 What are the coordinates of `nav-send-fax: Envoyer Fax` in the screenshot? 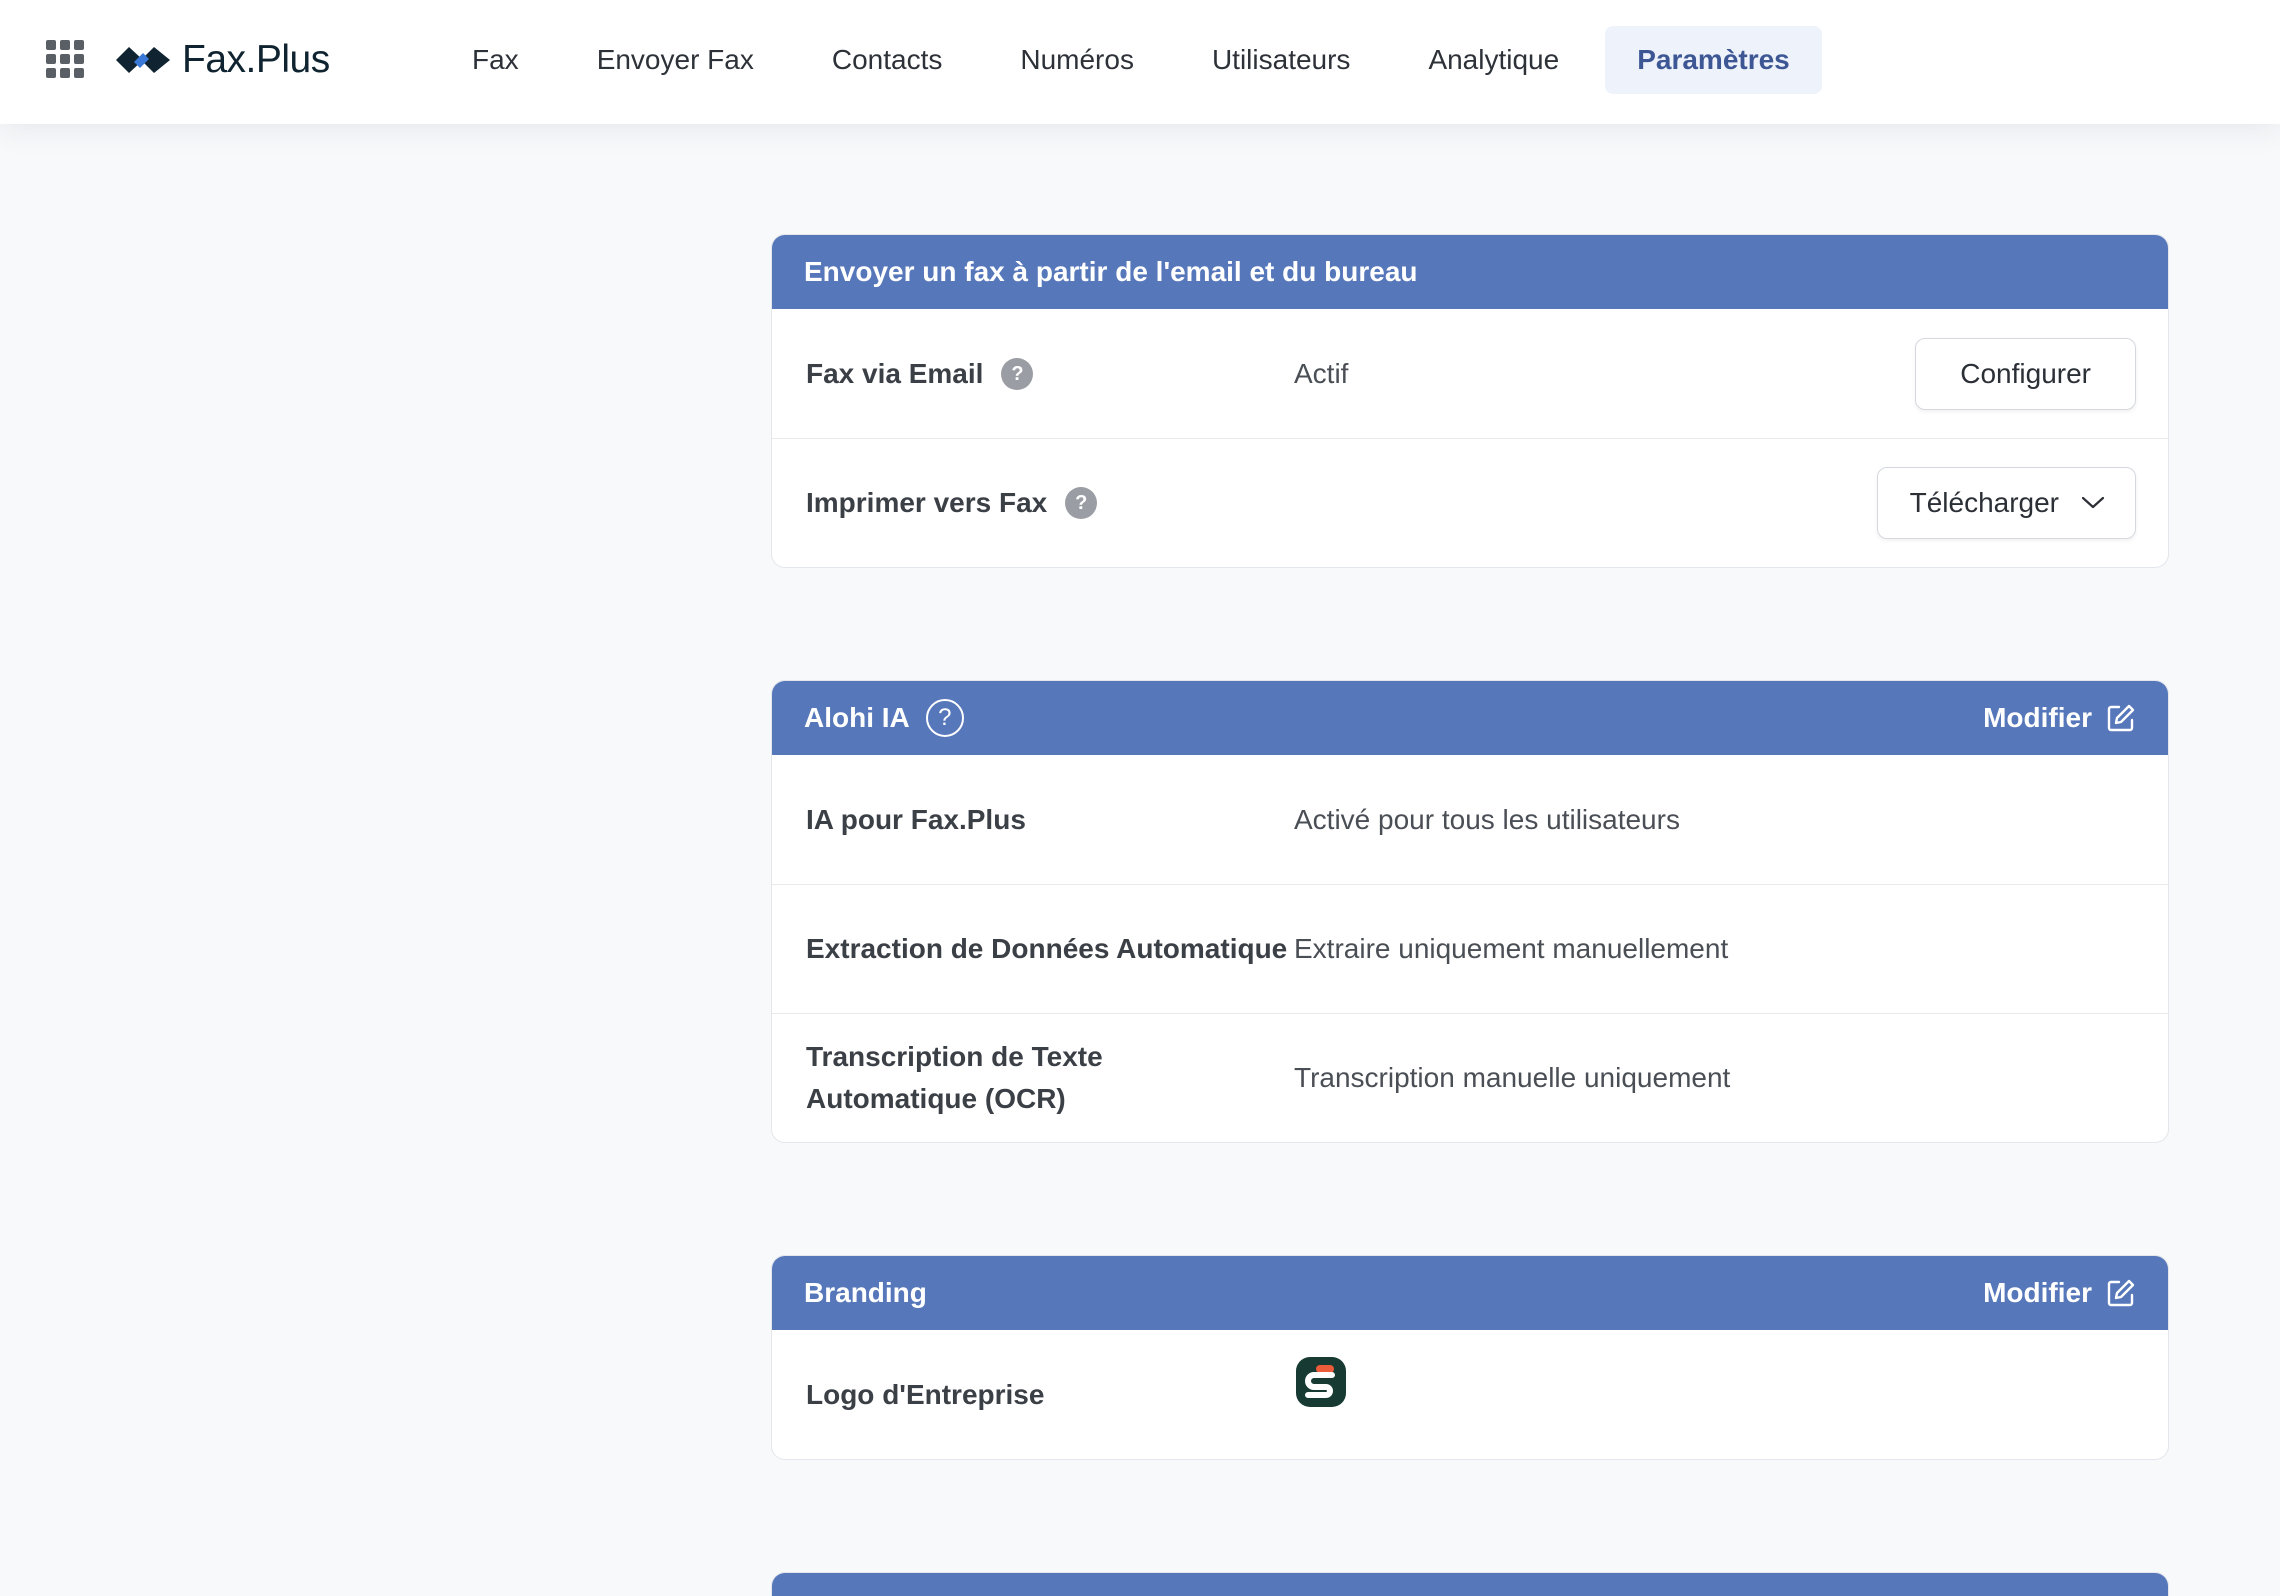 It's located at (675, 60).